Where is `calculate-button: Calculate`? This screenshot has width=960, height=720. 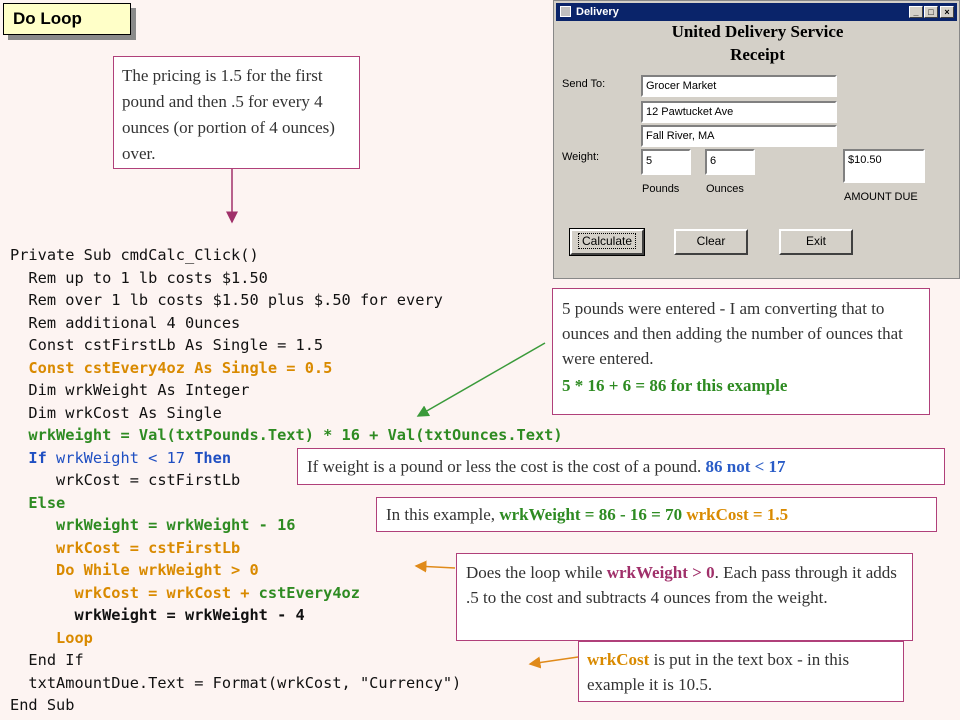
calculate-button: Calculate is located at coordinates (607, 242).